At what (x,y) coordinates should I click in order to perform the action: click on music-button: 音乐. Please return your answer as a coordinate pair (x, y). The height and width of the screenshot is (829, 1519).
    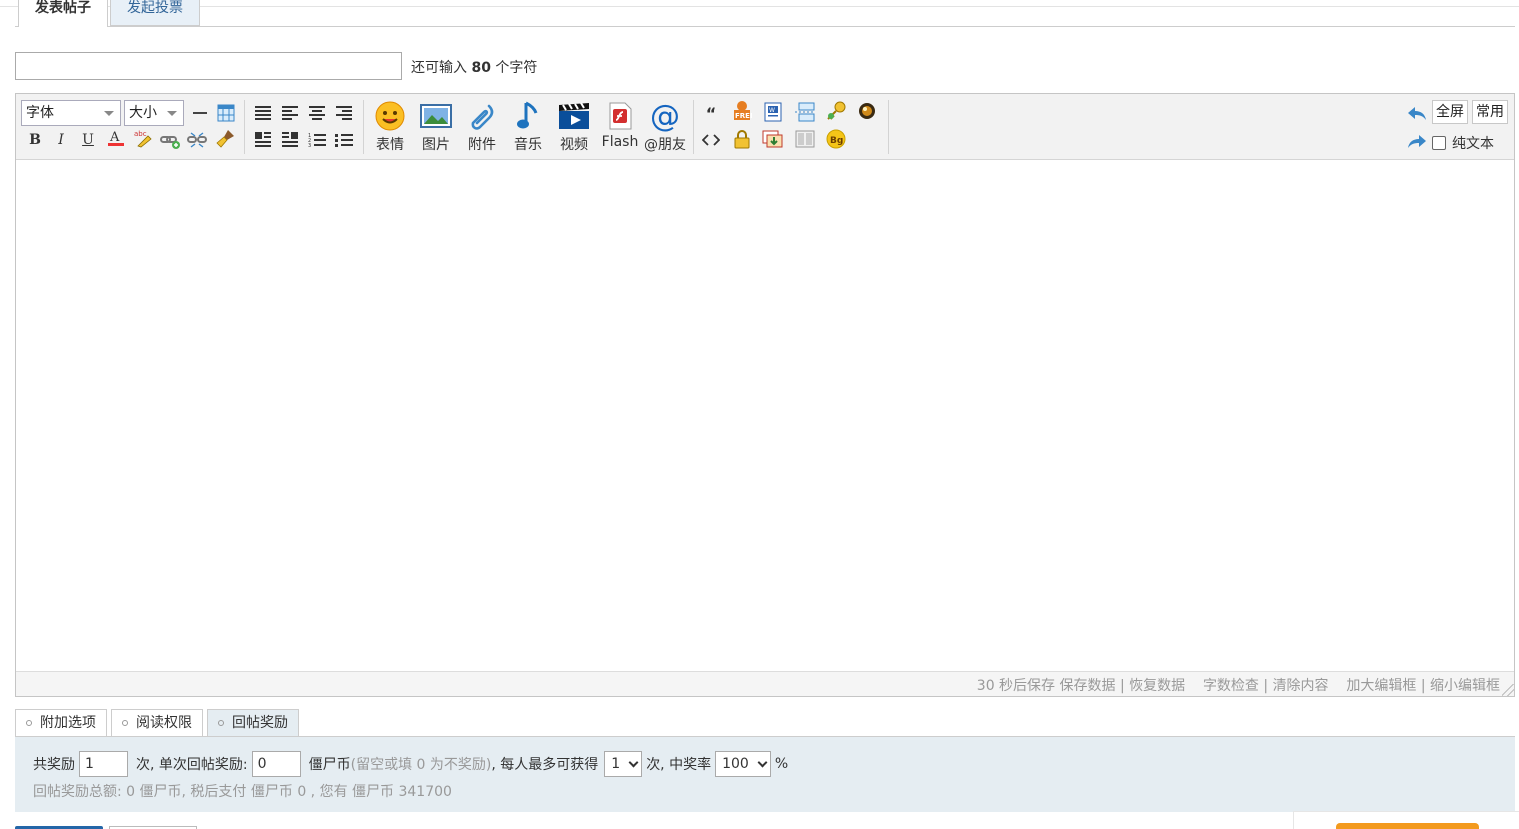
    Looking at the image, I should click on (528, 127).